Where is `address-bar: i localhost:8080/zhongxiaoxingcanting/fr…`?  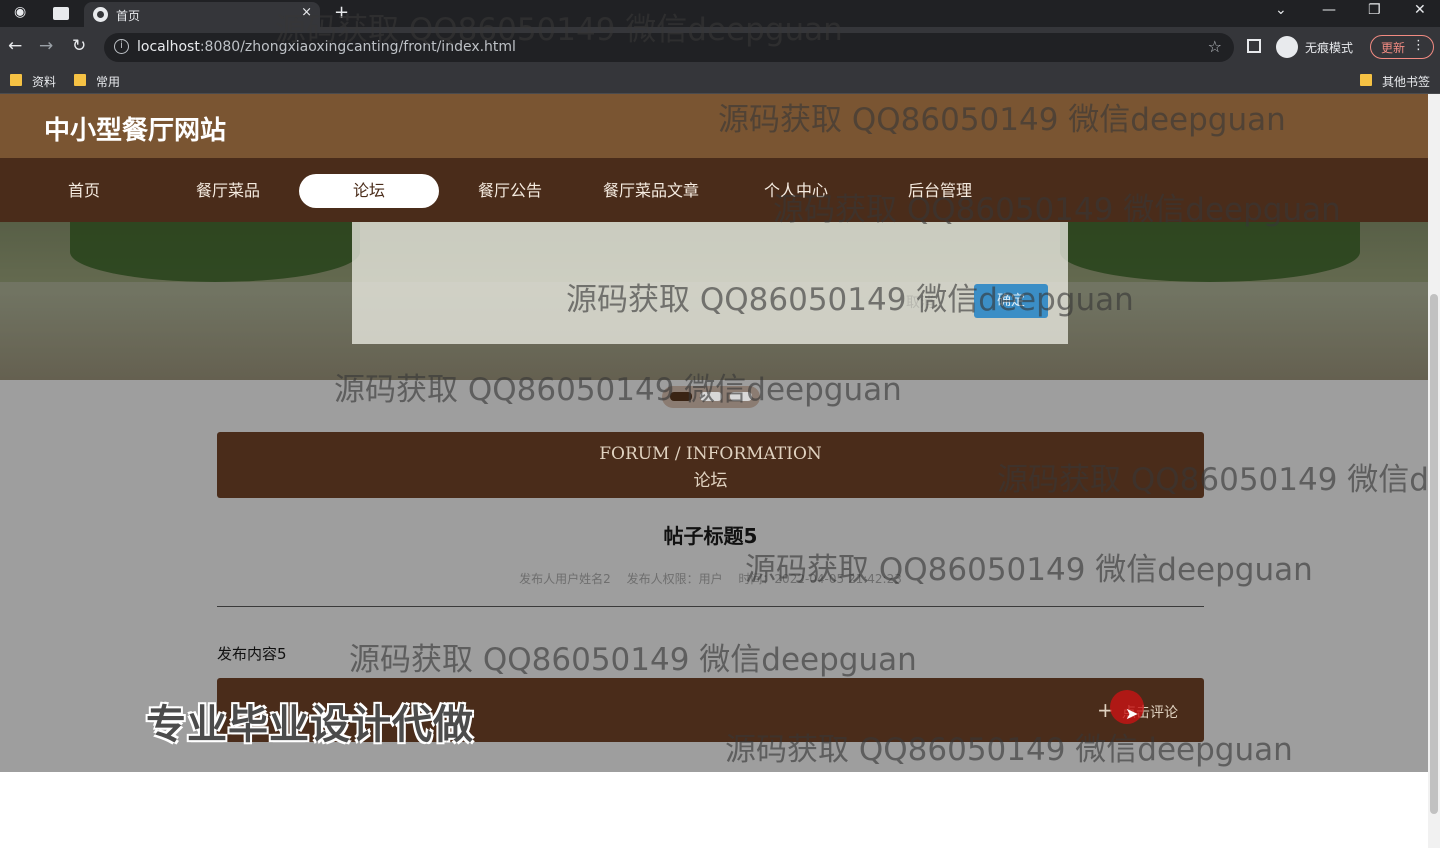 address-bar: i localhost:8080/zhongxiaoxingcanting/fr… is located at coordinates (669, 47).